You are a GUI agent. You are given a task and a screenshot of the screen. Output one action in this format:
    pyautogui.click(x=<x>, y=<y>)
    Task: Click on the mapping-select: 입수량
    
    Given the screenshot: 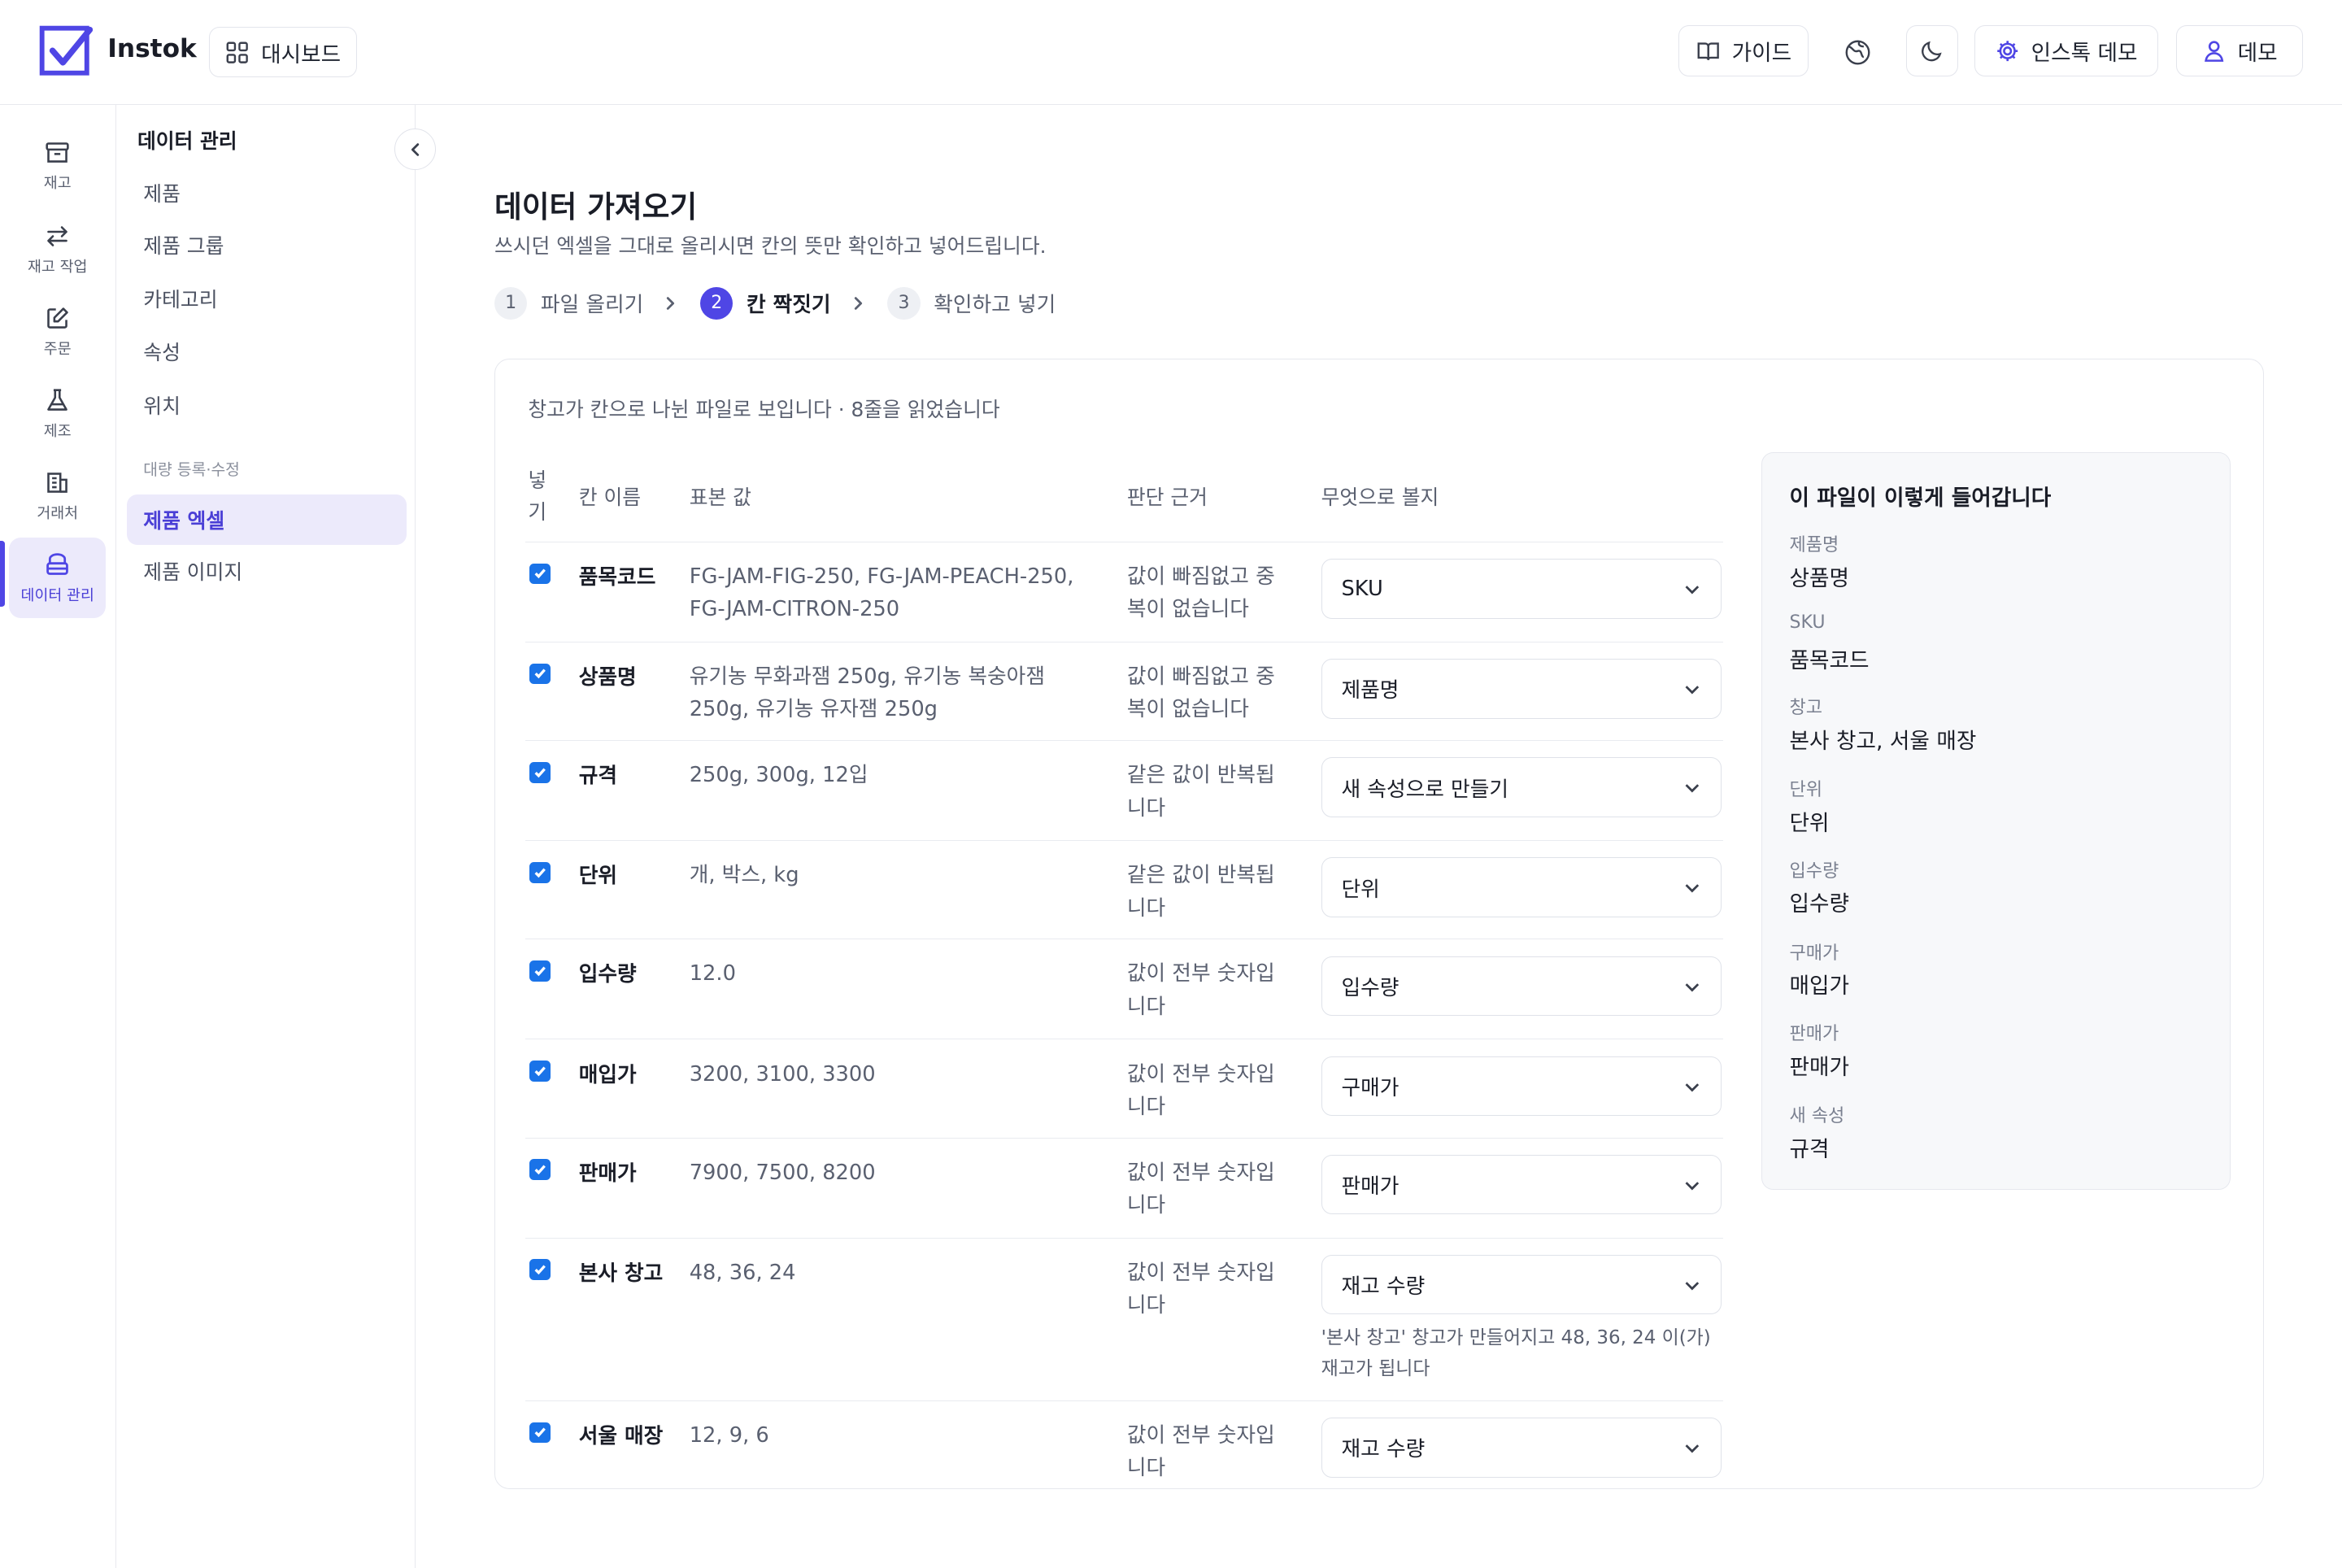 What is the action you would take?
    pyautogui.click(x=1521, y=986)
    